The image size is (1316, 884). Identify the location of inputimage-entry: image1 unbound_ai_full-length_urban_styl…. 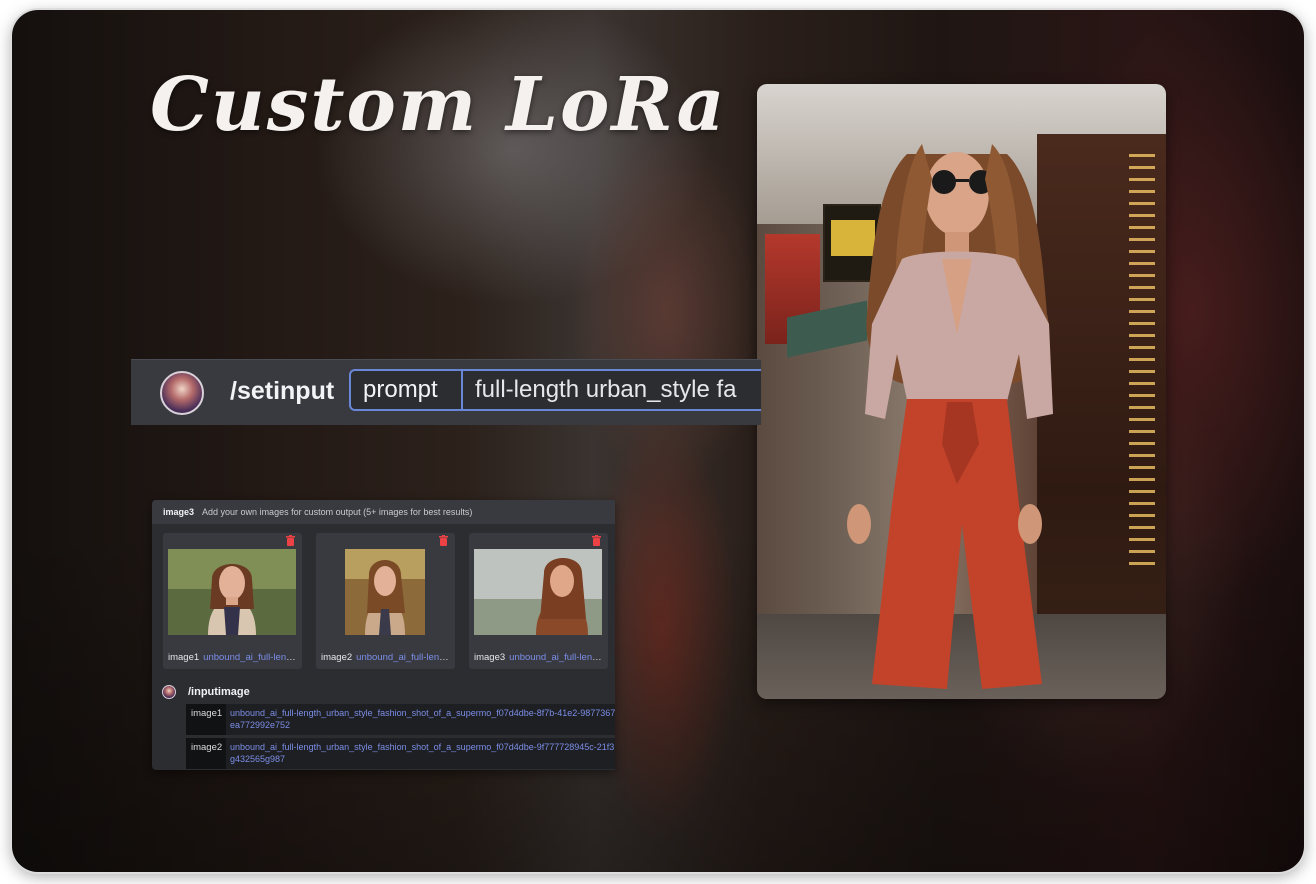
(400, 719).